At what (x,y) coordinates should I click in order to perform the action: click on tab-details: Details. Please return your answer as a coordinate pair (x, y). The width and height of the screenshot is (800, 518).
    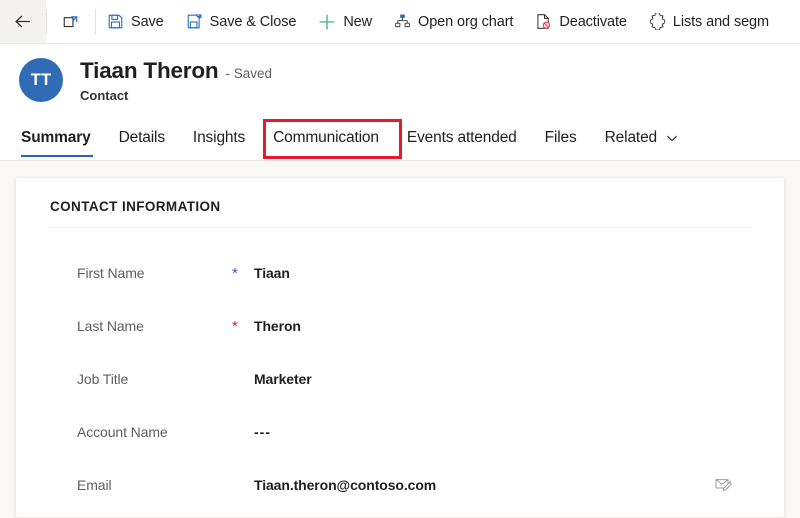
    Looking at the image, I should click on (142, 138).